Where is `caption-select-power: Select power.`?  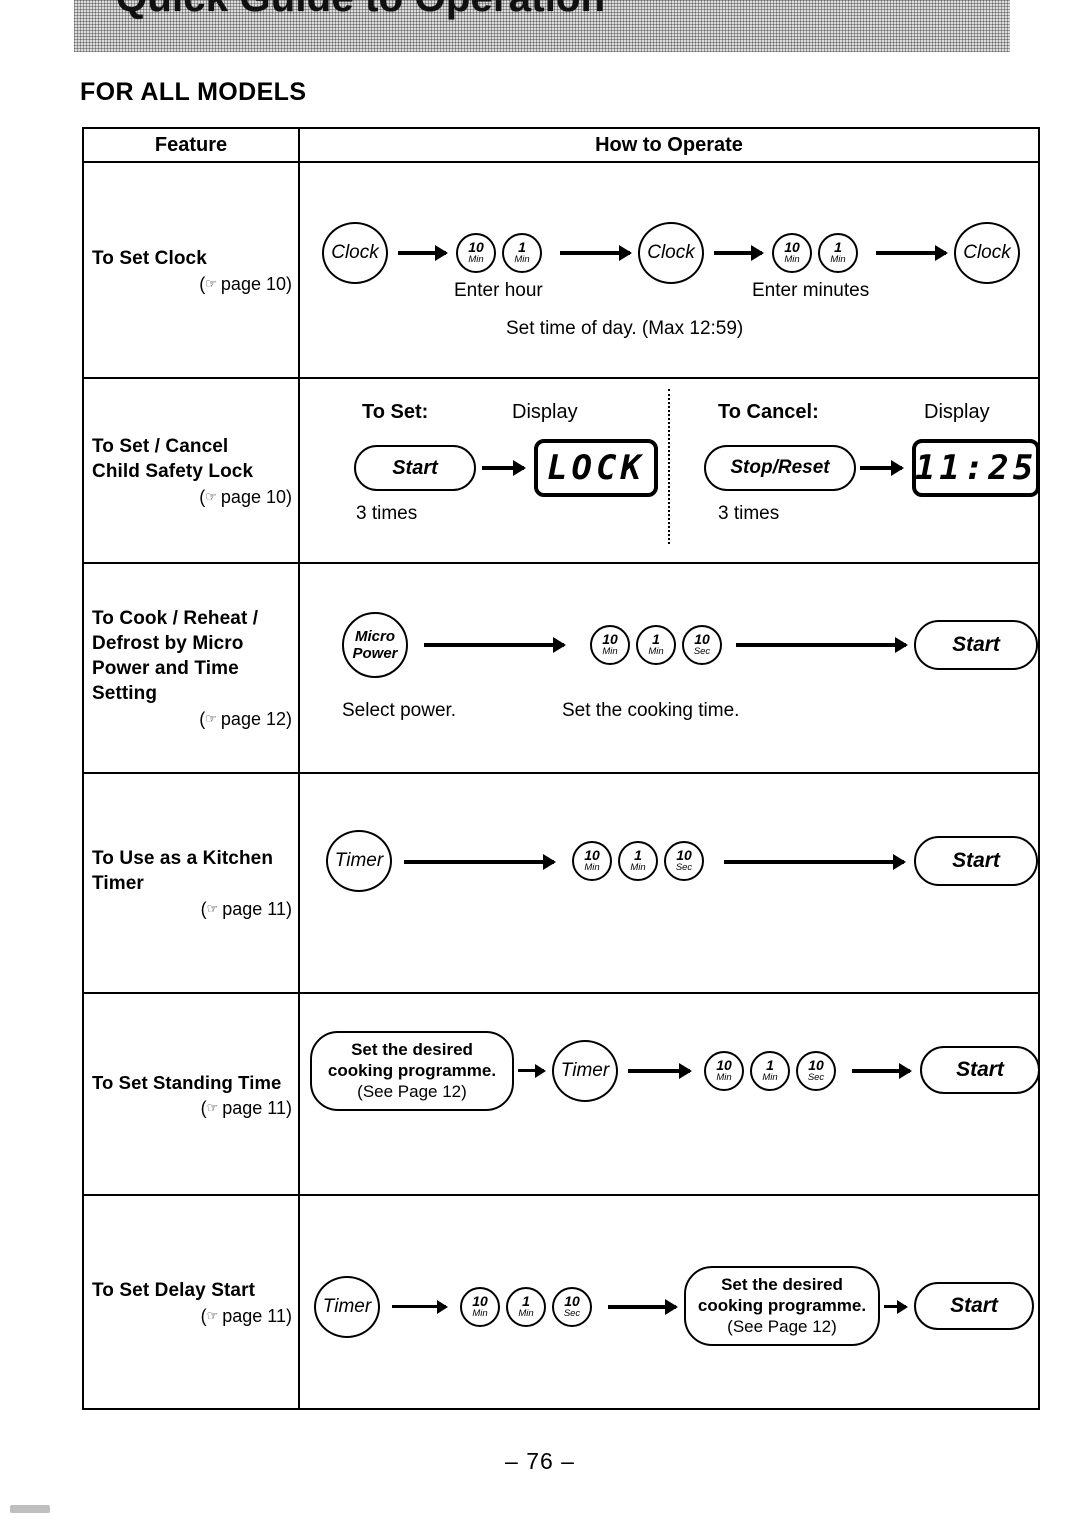
caption-select-power: Select power. is located at coordinates (399, 710).